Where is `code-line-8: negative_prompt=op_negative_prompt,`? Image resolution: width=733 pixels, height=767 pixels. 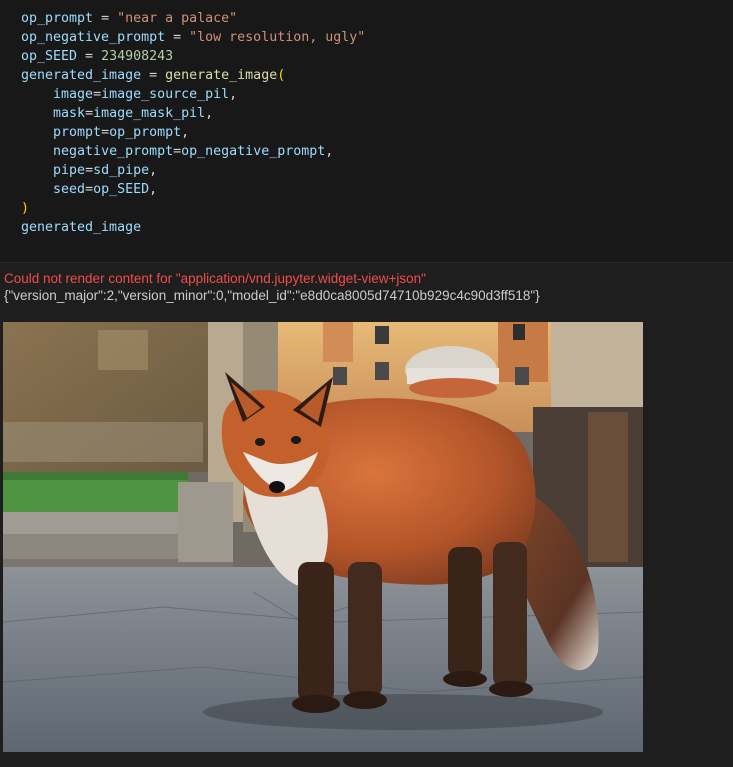
code-line-8: negative_prompt=op_negative_prompt, is located at coordinates (193, 151).